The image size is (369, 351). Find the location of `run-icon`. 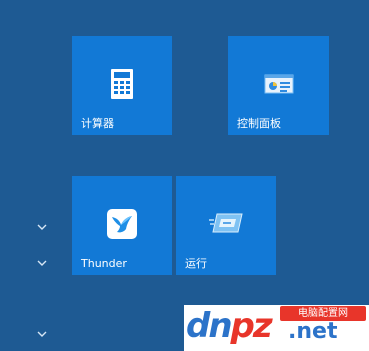

run-icon is located at coordinates (226, 223).